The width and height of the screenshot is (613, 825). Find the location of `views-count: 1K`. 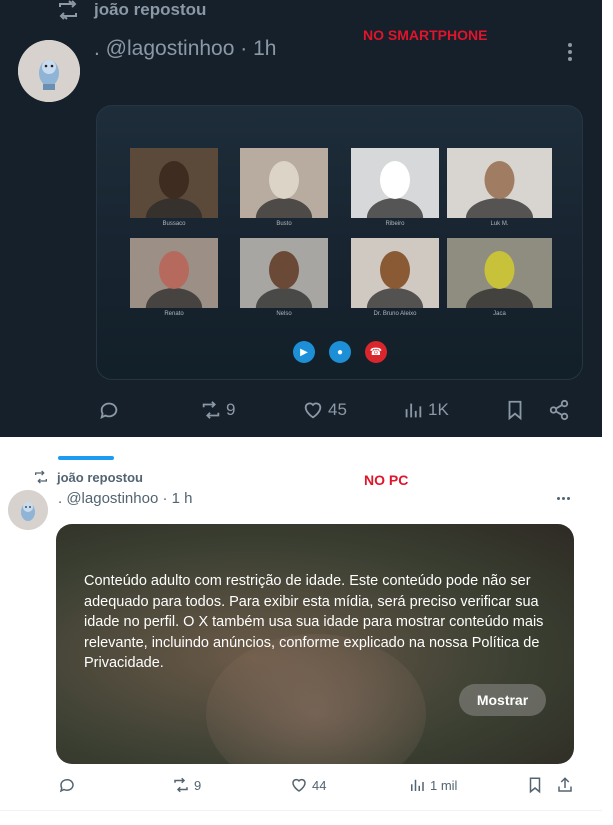

views-count: 1K is located at coordinates (438, 409).